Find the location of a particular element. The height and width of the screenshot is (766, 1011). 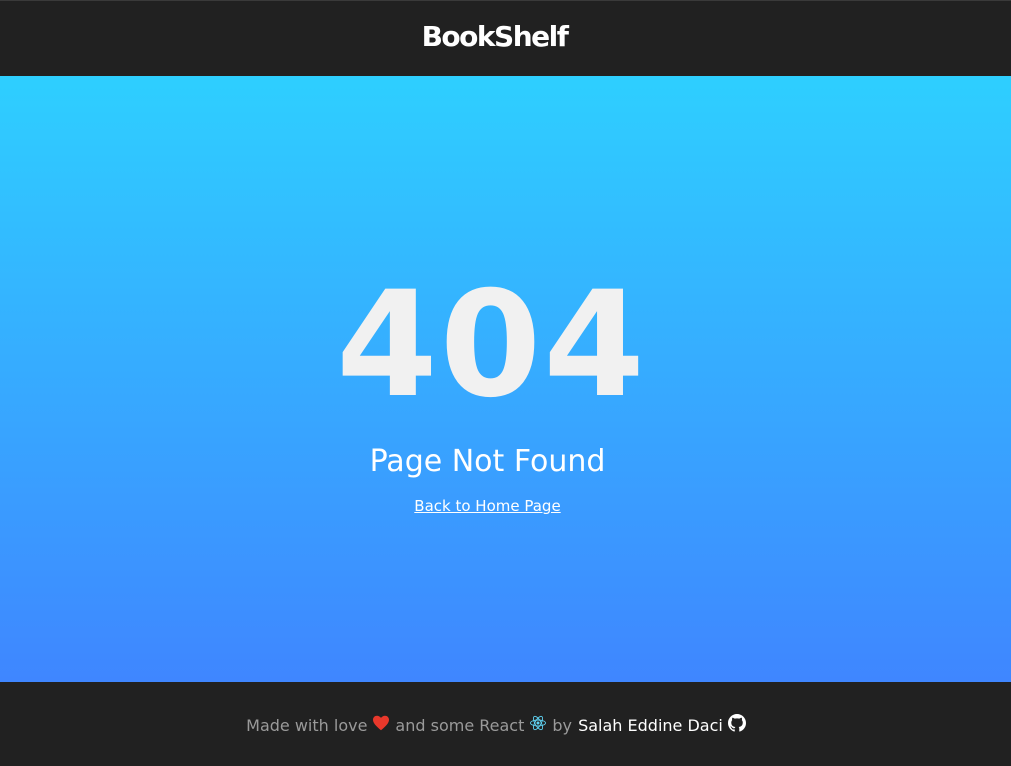

error-message: Page Not Found is located at coordinates (487, 461).